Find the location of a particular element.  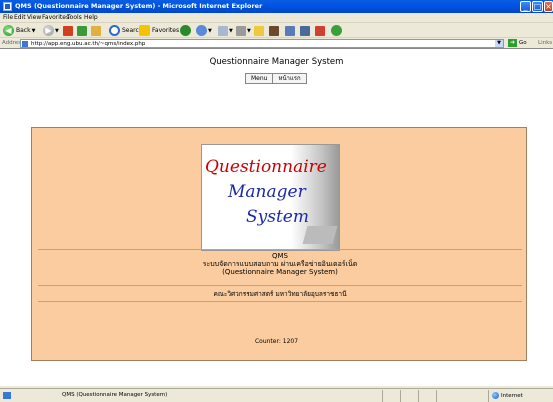

media-button is located at coordinates (185, 30).